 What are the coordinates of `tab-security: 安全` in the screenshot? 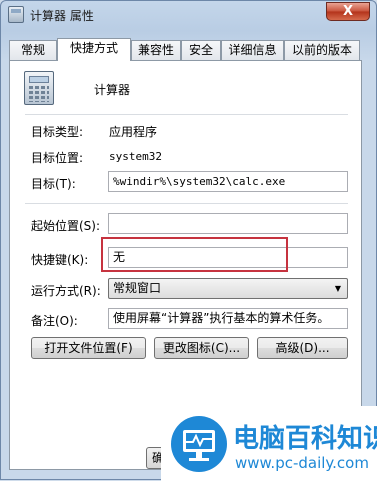 It's located at (201, 50).